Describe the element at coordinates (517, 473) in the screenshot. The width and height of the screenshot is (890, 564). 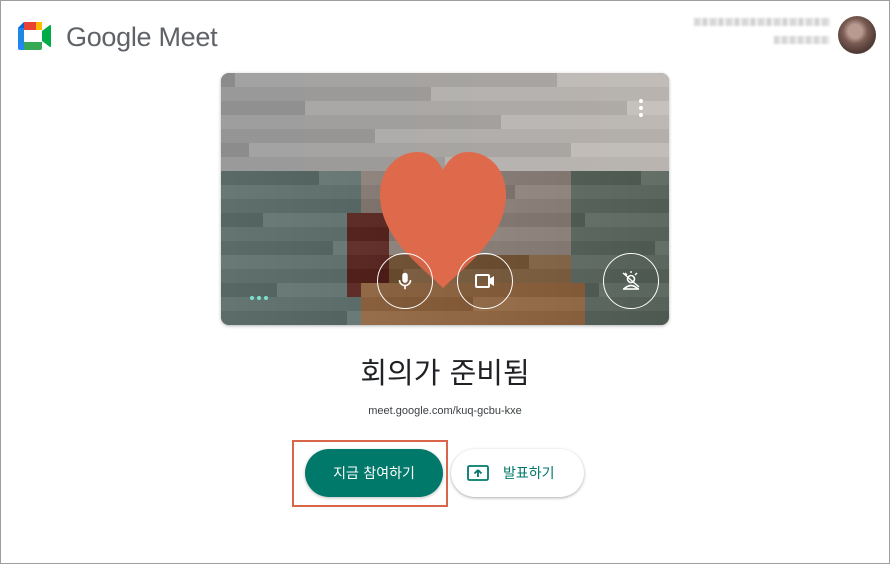
I see `present-button: 발표하기` at that location.